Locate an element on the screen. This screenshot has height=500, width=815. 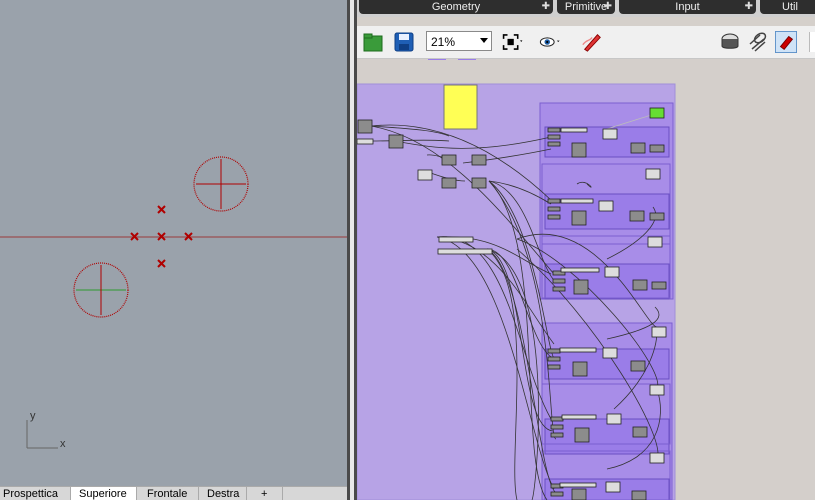
save-file-icon is located at coordinates (404, 42).